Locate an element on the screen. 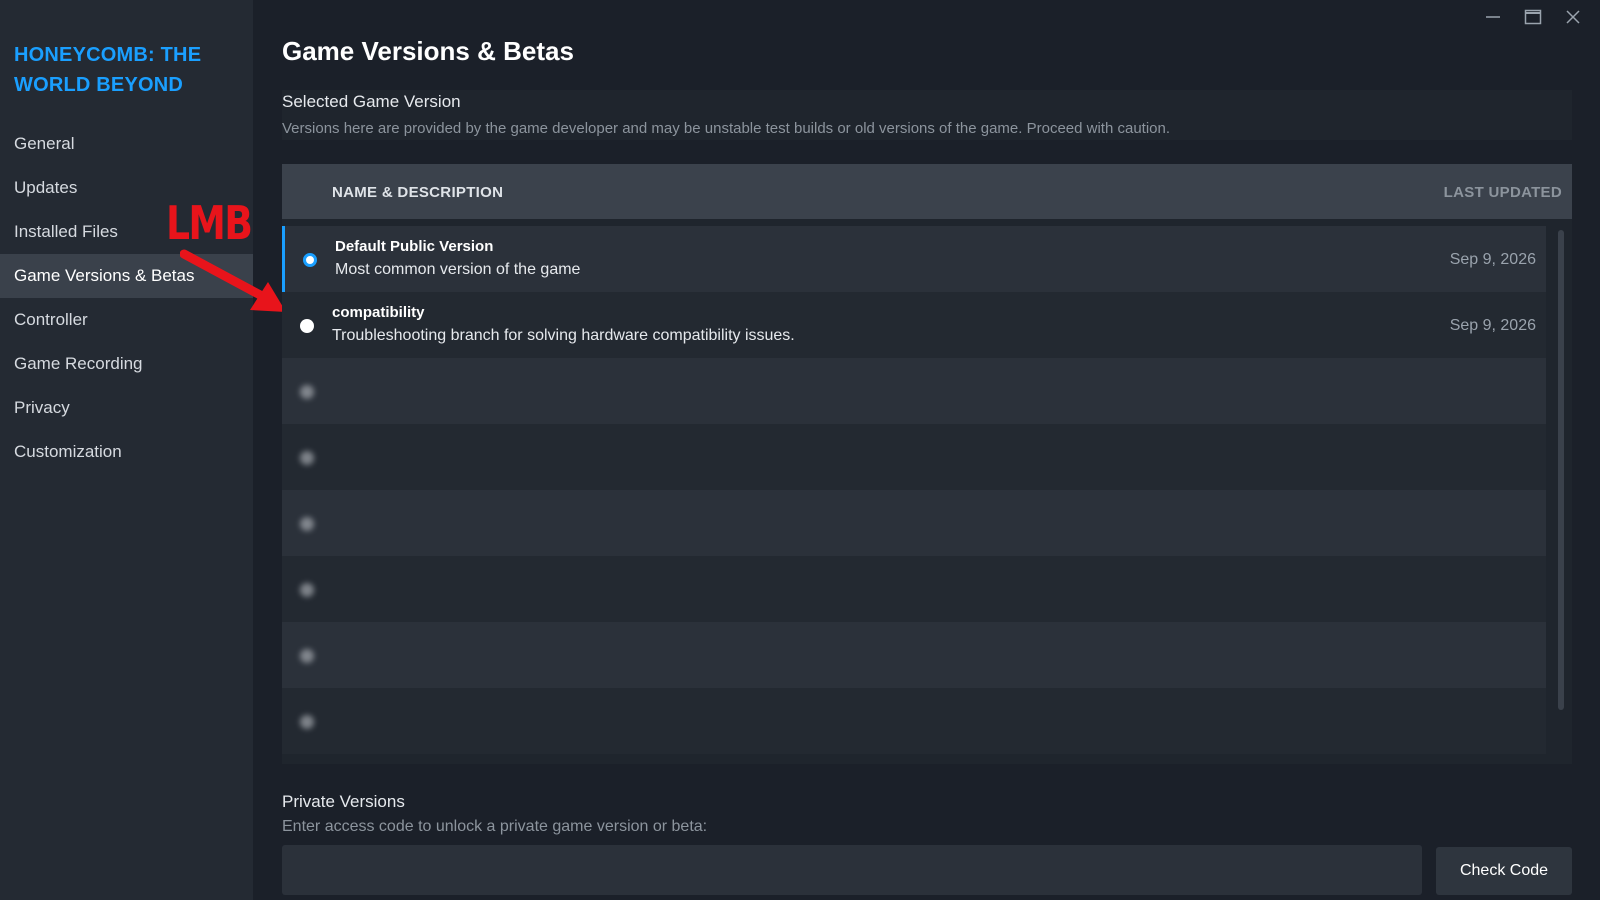 The height and width of the screenshot is (900, 1600). maximize-icon is located at coordinates (1533, 17).